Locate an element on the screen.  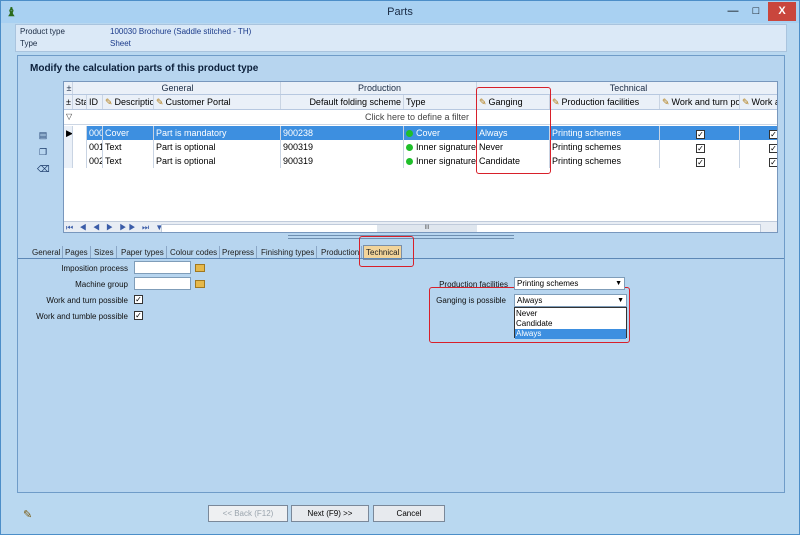
cancel-button: Cancel is located at coordinates (409, 513).